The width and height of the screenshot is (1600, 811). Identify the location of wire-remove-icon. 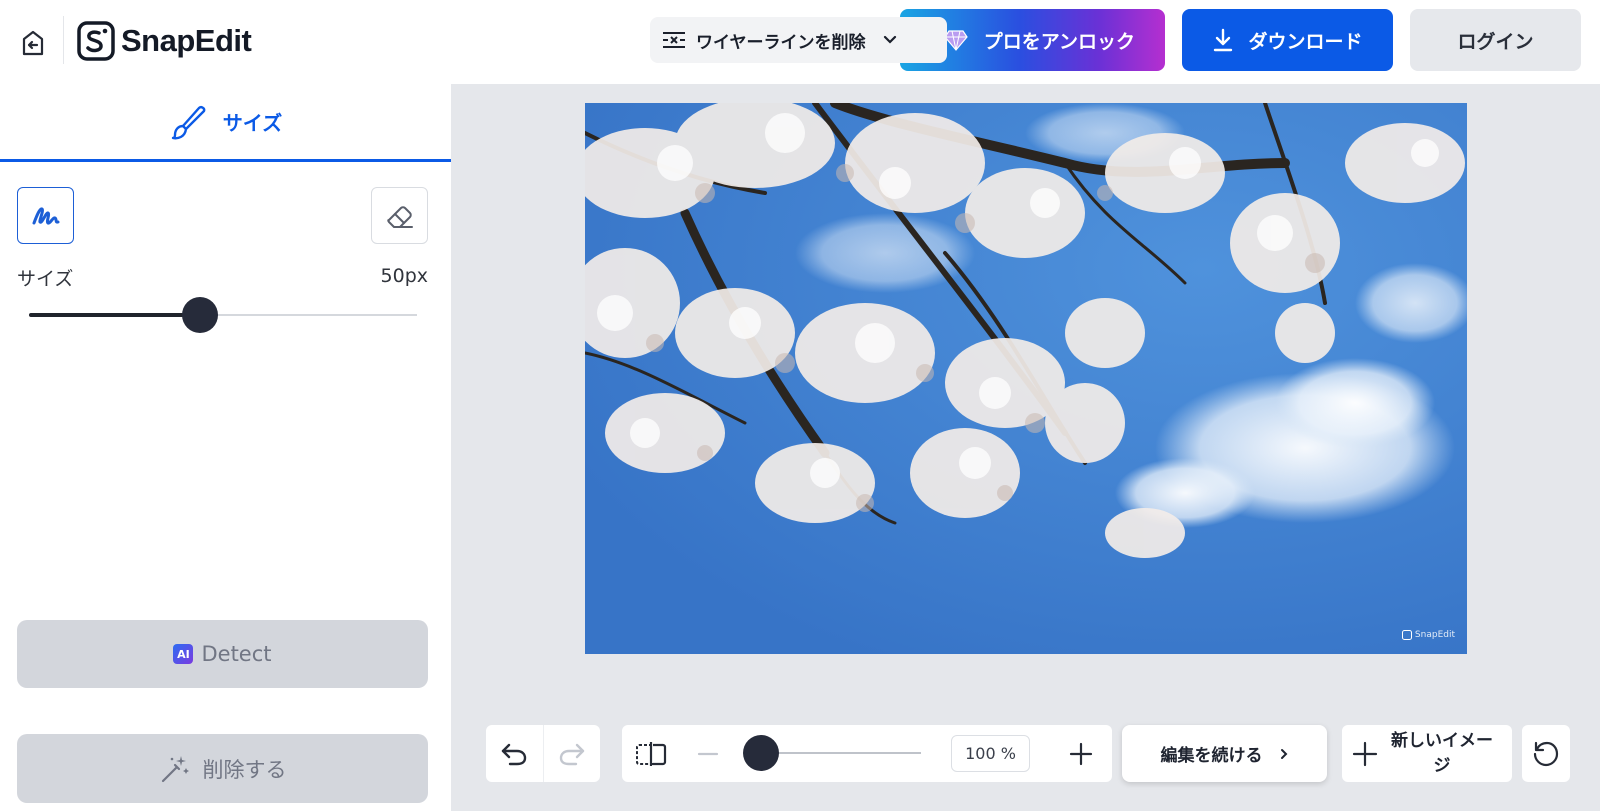
(674, 40).